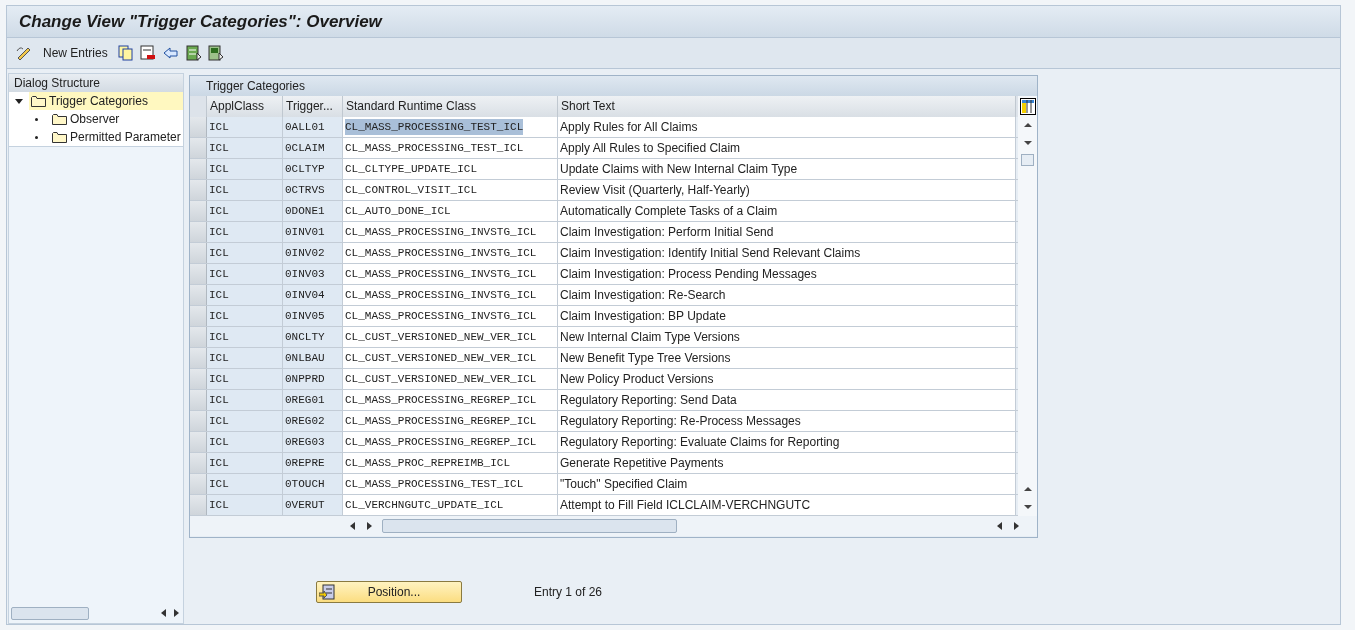  What do you see at coordinates (24, 52) in the screenshot?
I see `pencil-icon` at bounding box center [24, 52].